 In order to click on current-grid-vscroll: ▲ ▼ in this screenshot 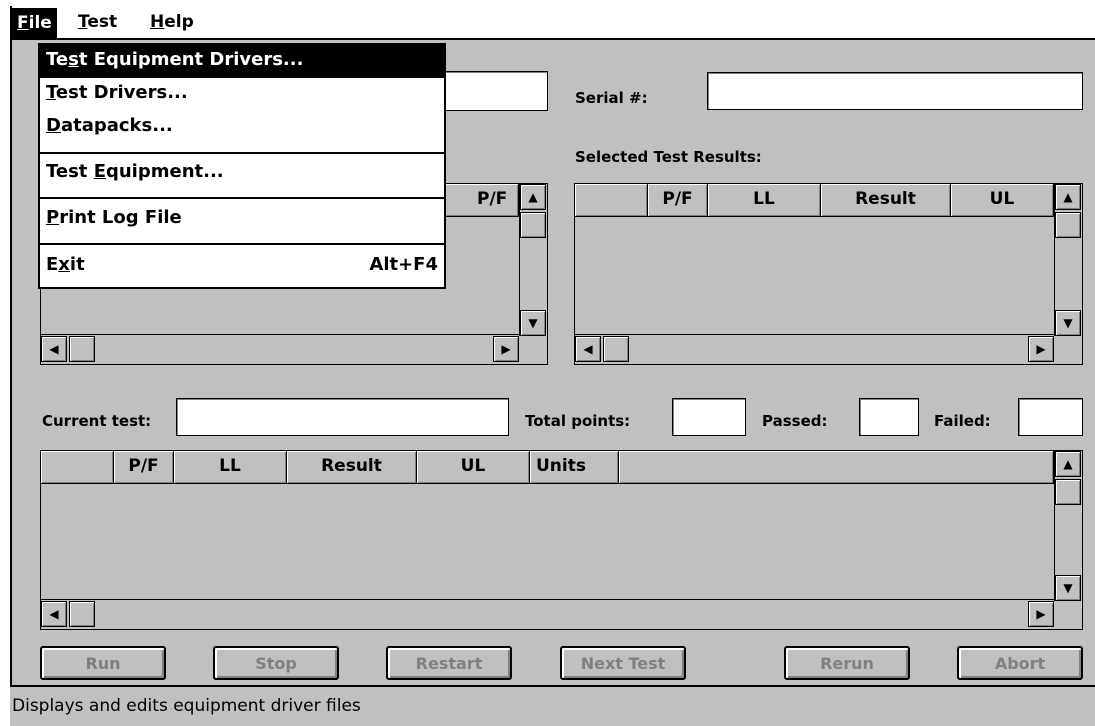, I will do `click(1068, 526)`.